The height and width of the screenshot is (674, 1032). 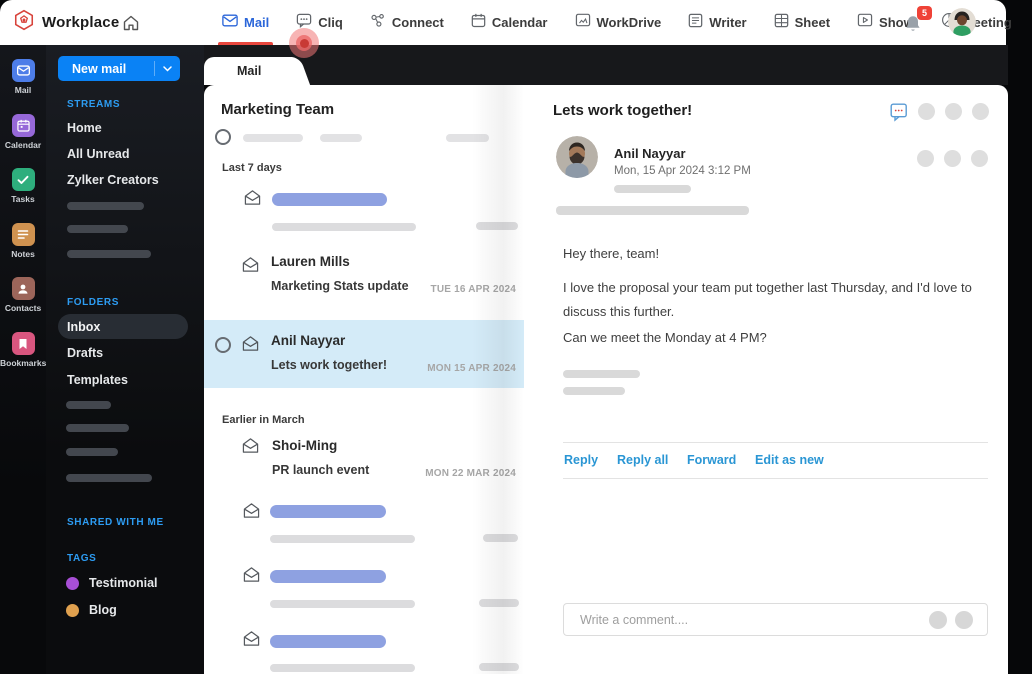 I want to click on topnav-calendar: Calendar, so click(x=509, y=22).